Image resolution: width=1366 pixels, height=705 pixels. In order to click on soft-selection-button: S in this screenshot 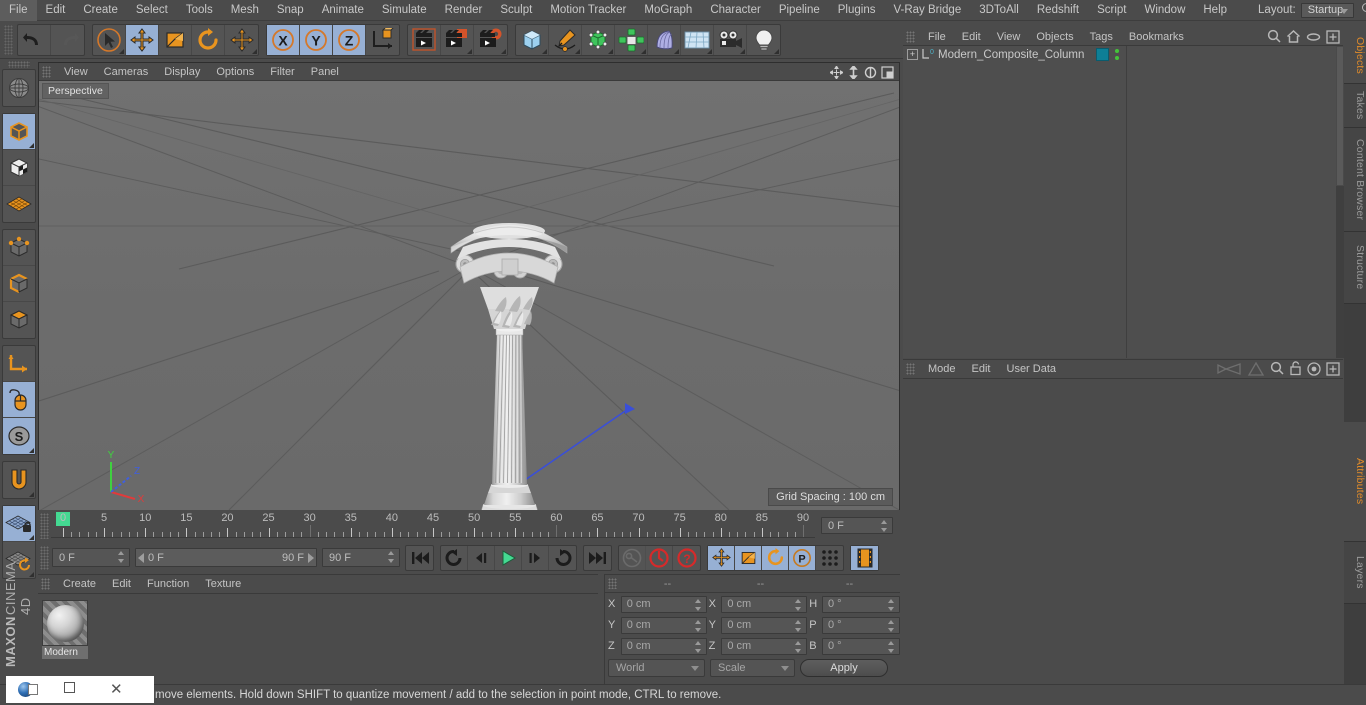, I will do `click(19, 436)`.